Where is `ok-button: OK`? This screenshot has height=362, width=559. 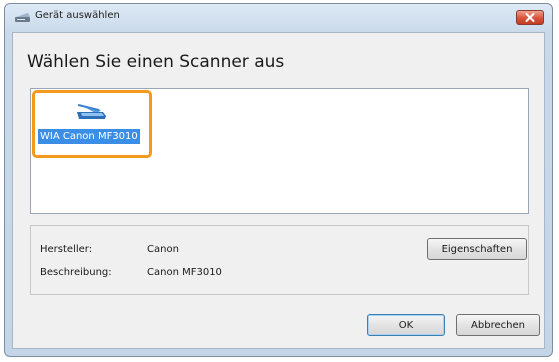
ok-button: OK is located at coordinates (406, 325).